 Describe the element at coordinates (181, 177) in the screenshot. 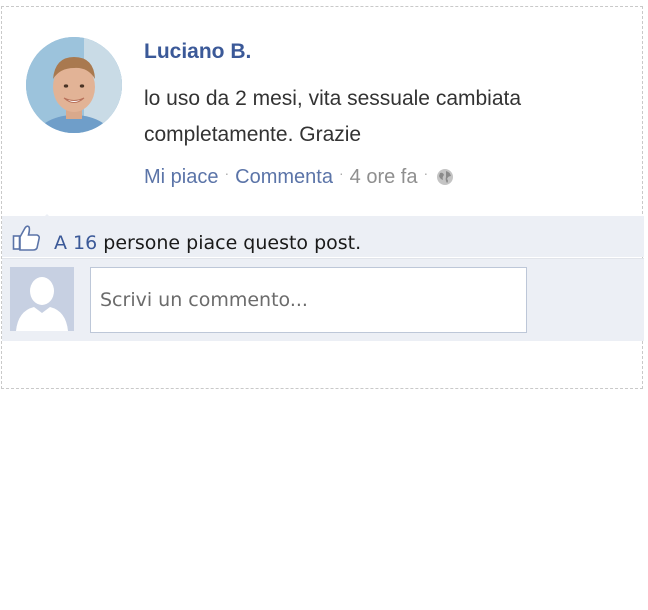

I see `like-link: Mi piace` at that location.